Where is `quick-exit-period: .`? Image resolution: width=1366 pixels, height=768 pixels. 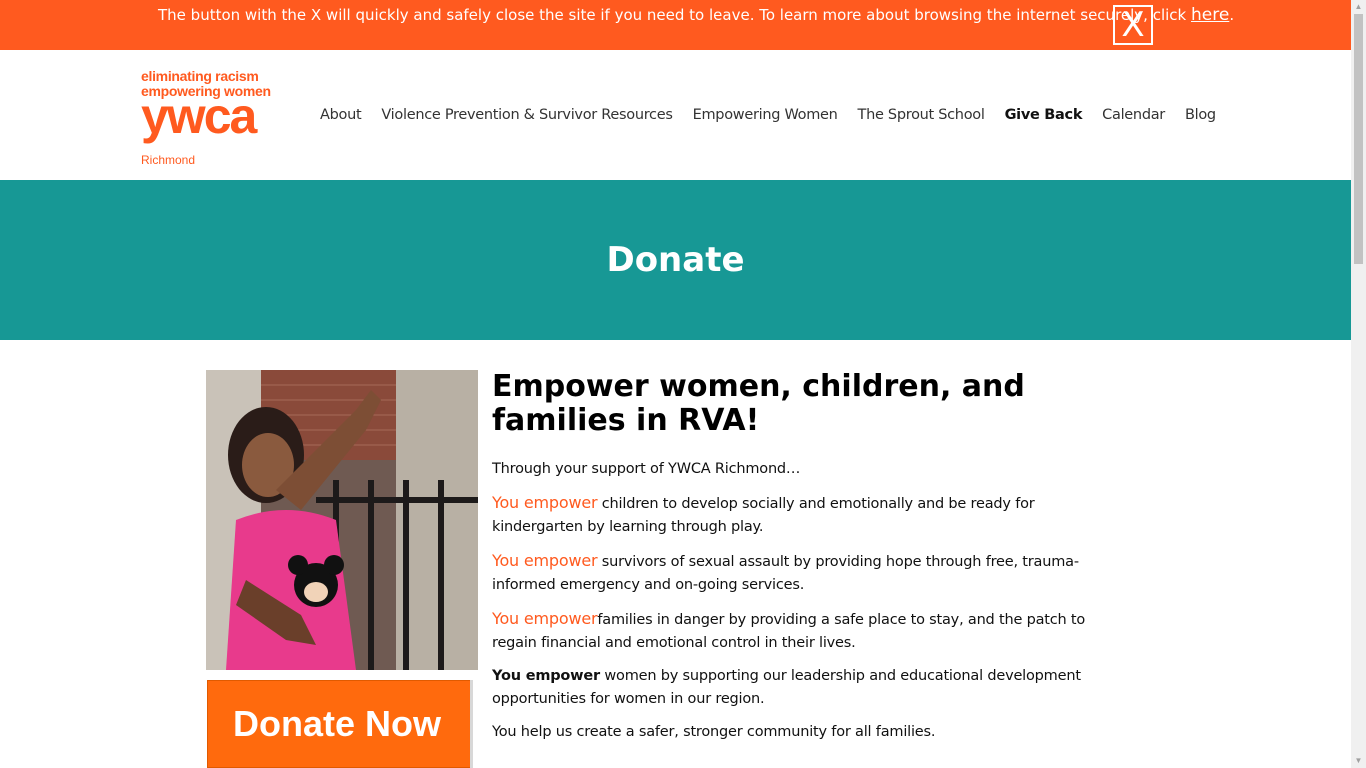 quick-exit-period: . is located at coordinates (1232, 15).